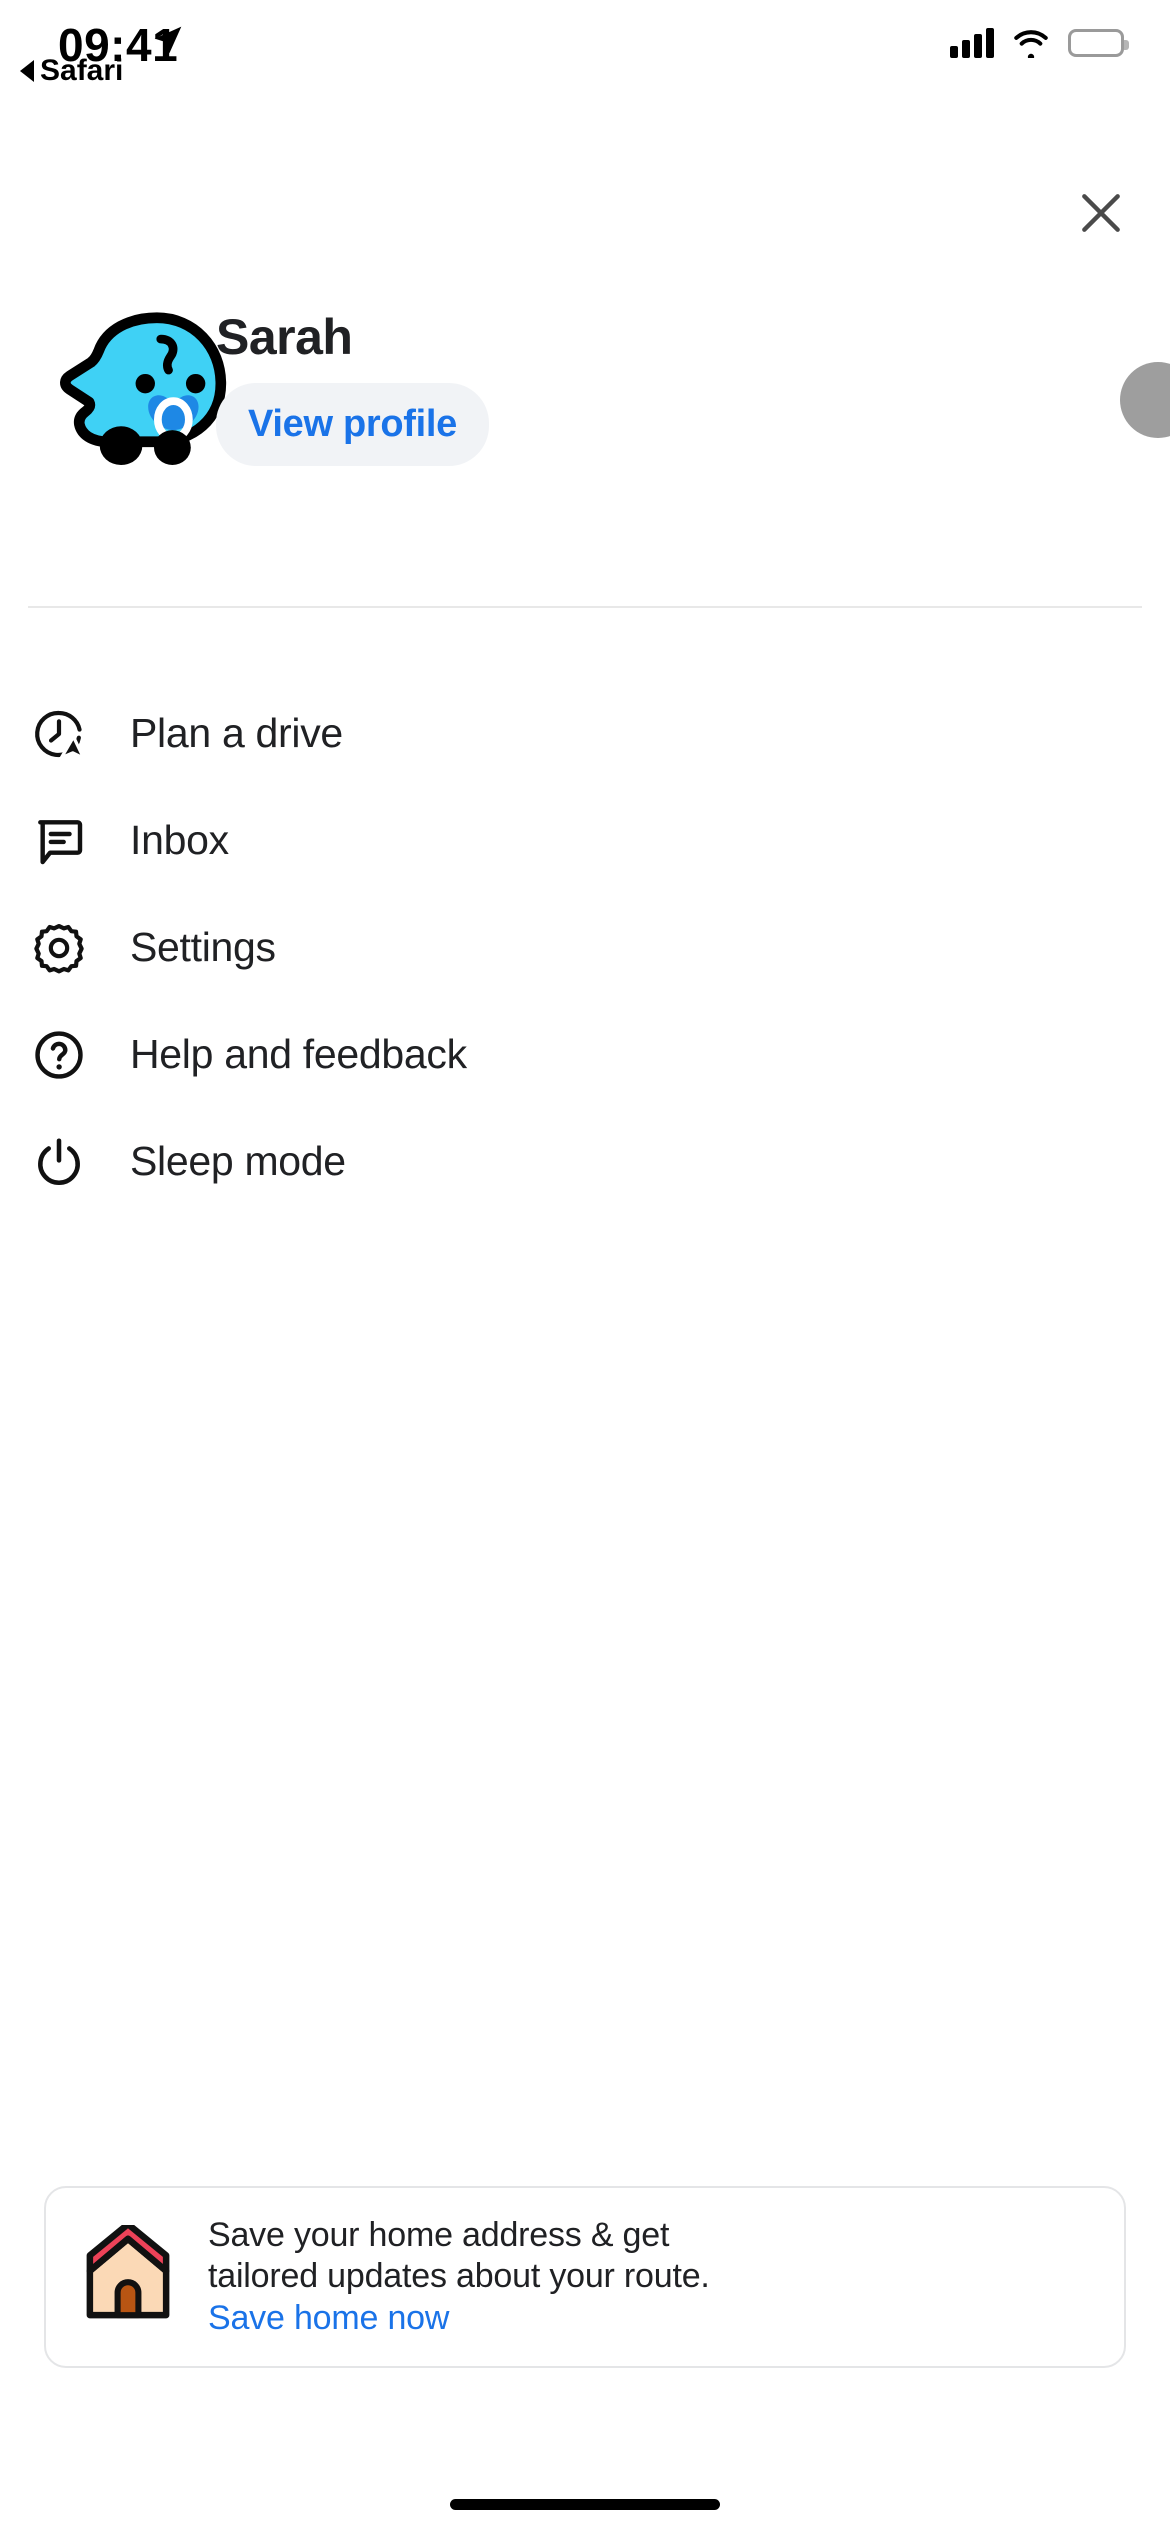 Image resolution: width=1170 pixels, height=2532 pixels. What do you see at coordinates (298, 1054) in the screenshot?
I see `menu-item-label: Help and feedback` at bounding box center [298, 1054].